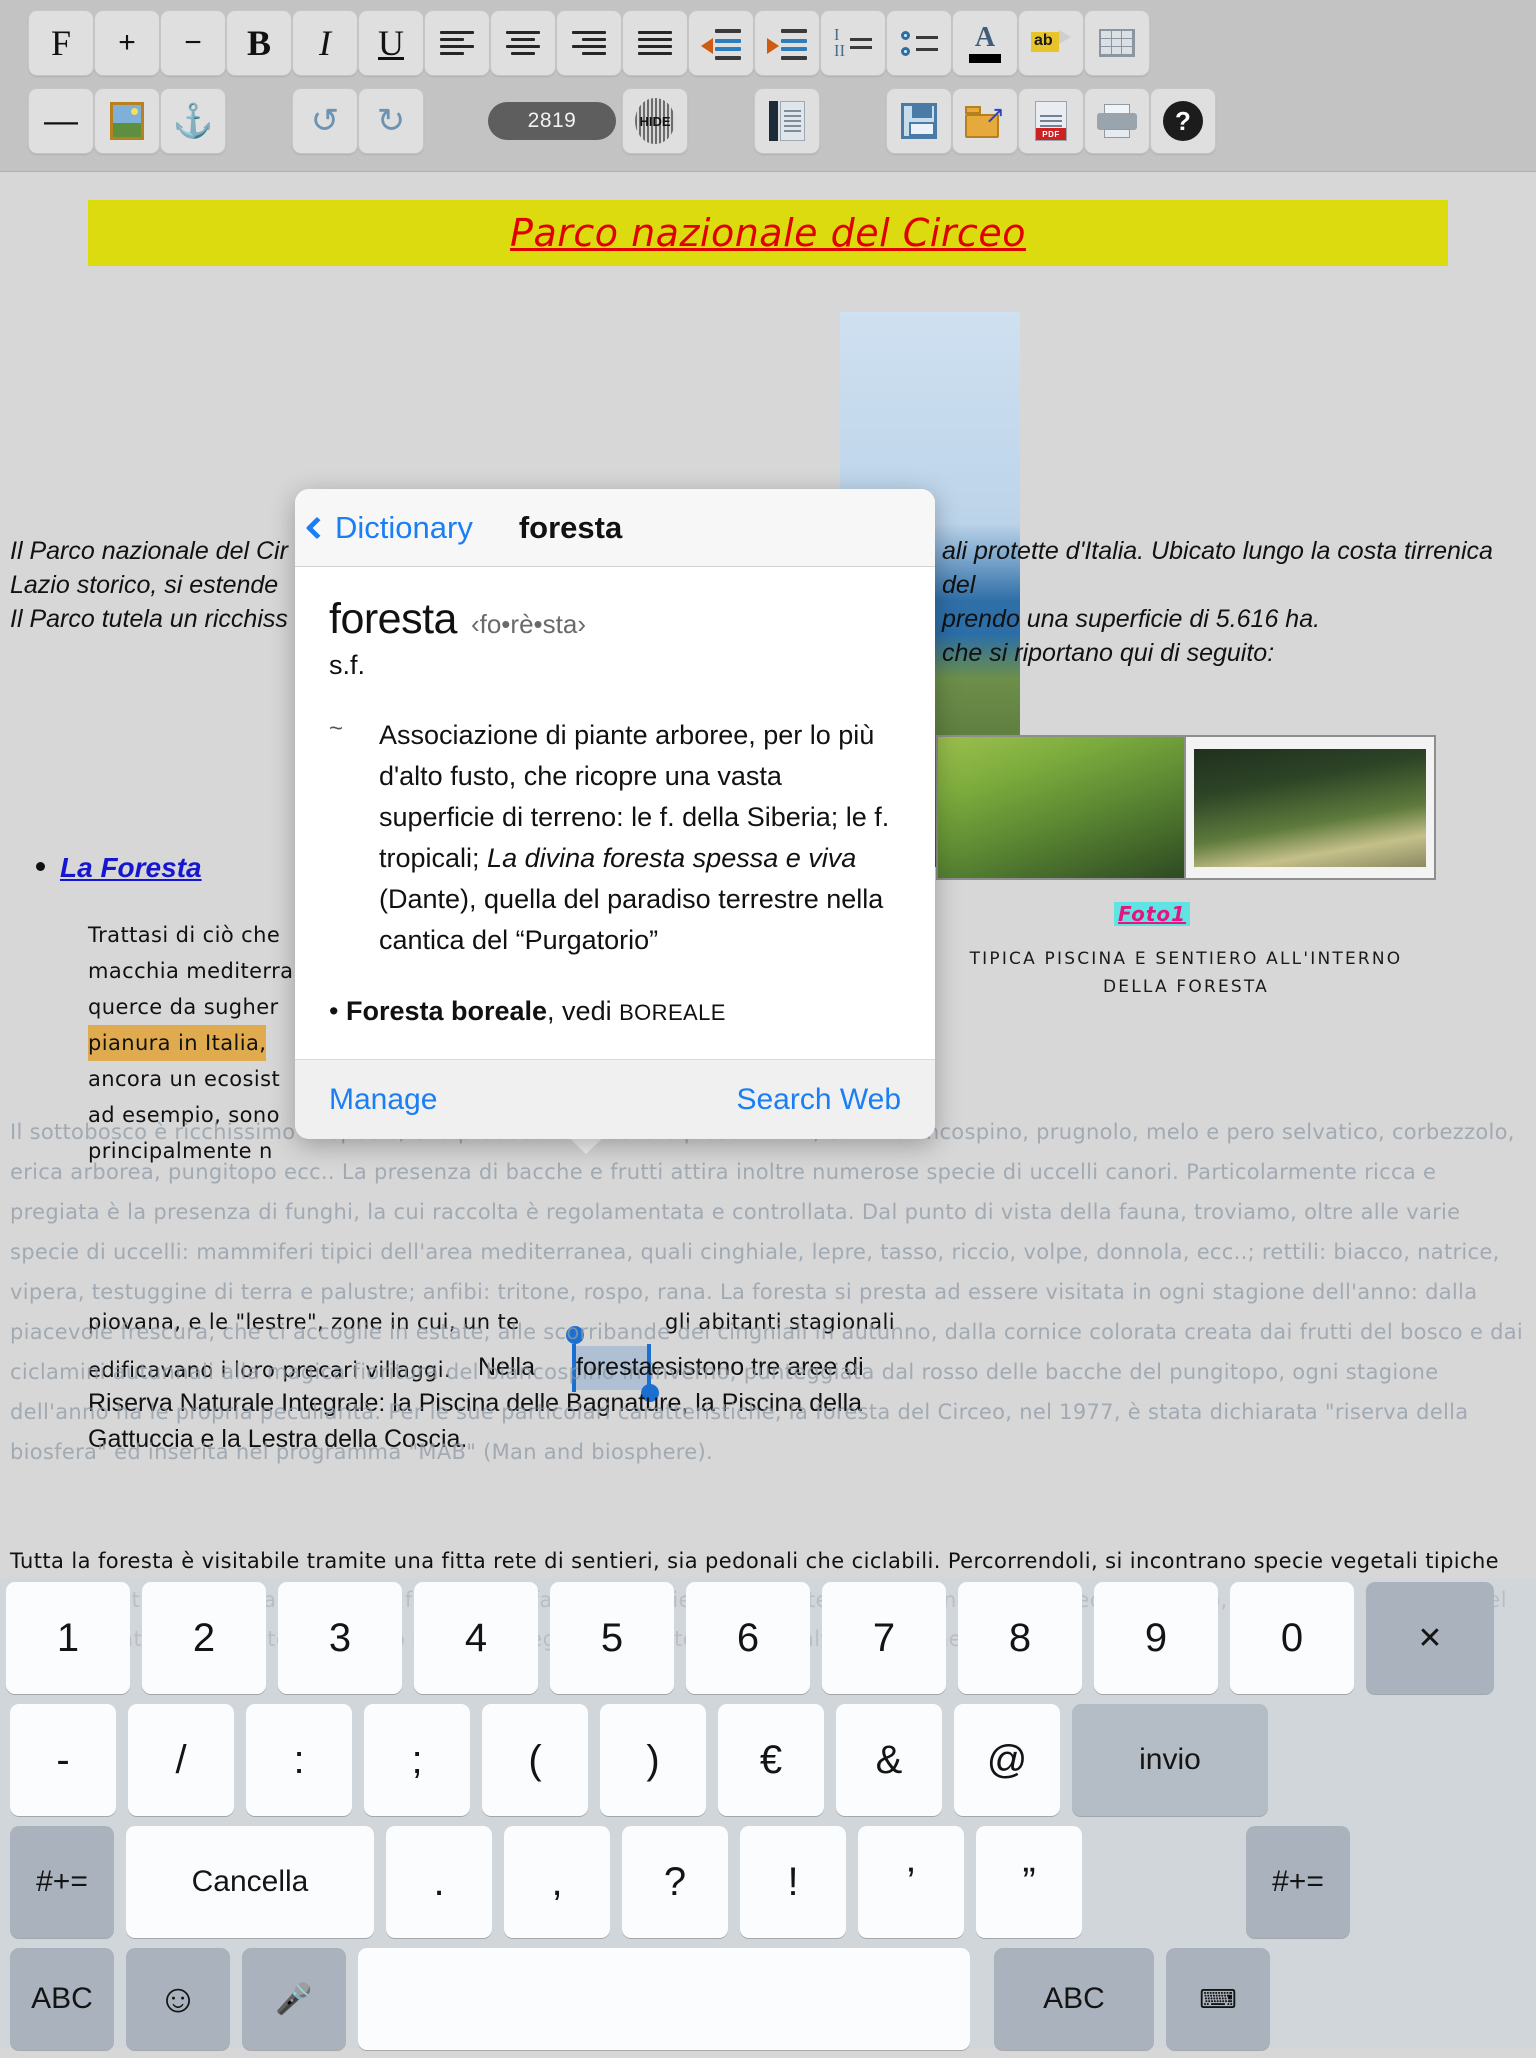 The width and height of the screenshot is (1536, 2058). I want to click on key-9: 9, so click(1156, 1638).